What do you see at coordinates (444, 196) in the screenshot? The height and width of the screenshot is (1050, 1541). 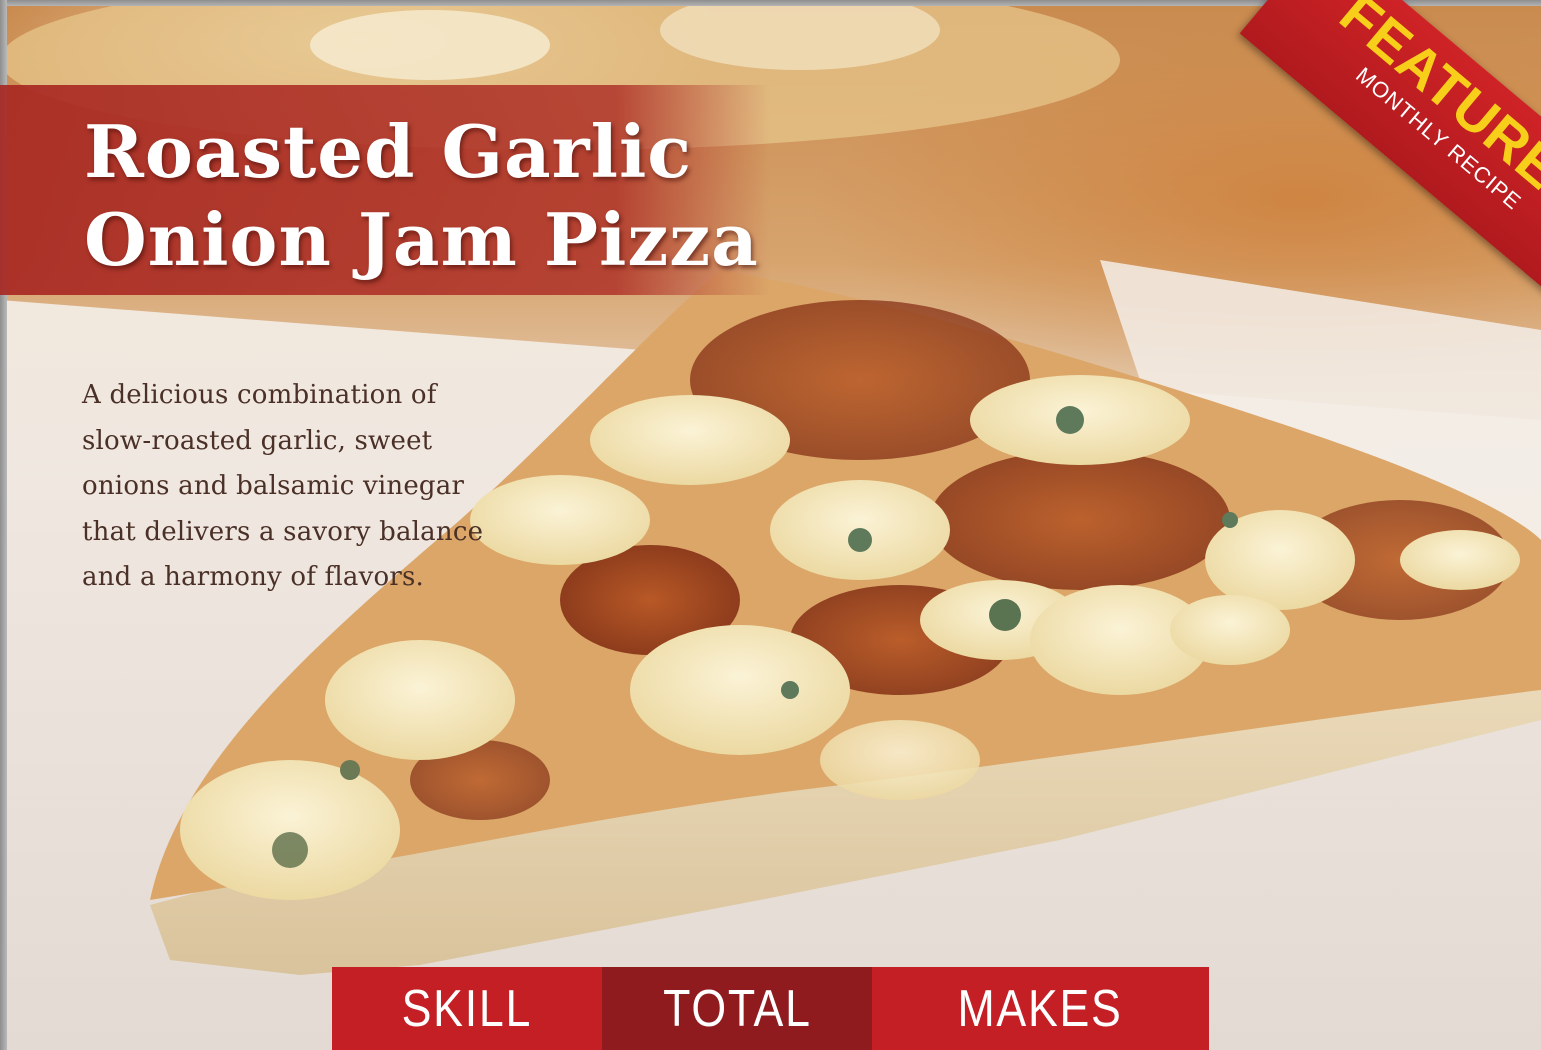 I see `recipe-title: Roasted Garlic Onion Jam Pizza` at bounding box center [444, 196].